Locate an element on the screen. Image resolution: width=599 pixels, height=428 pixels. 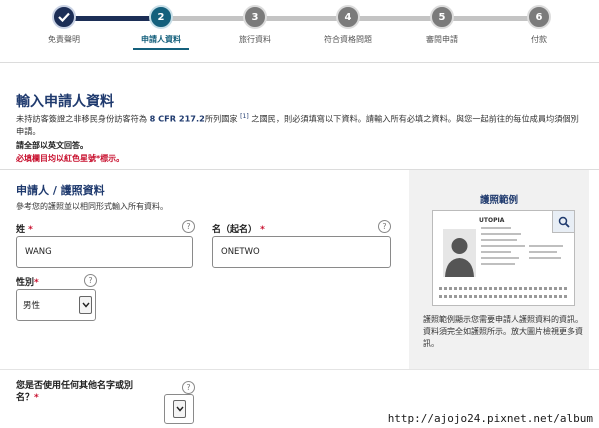
intro-text-start: 未持訪客簽證之非移民身份訪客符為 is located at coordinates (83, 118).